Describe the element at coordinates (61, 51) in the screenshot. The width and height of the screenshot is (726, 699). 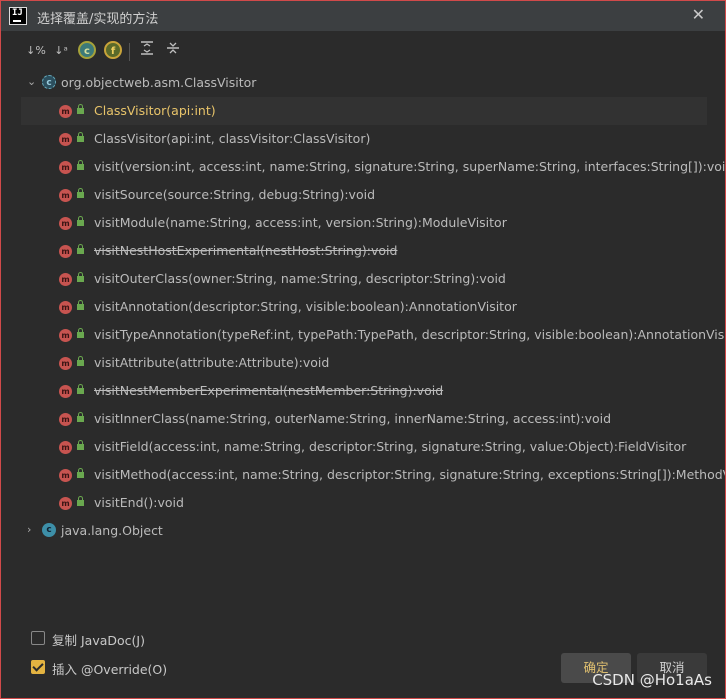
I see `sort-alphabetically-icon: ↓ᵃ` at that location.